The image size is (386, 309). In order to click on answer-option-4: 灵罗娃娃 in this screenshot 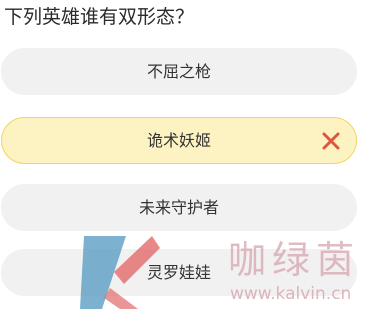, I will do `click(179, 272)`.